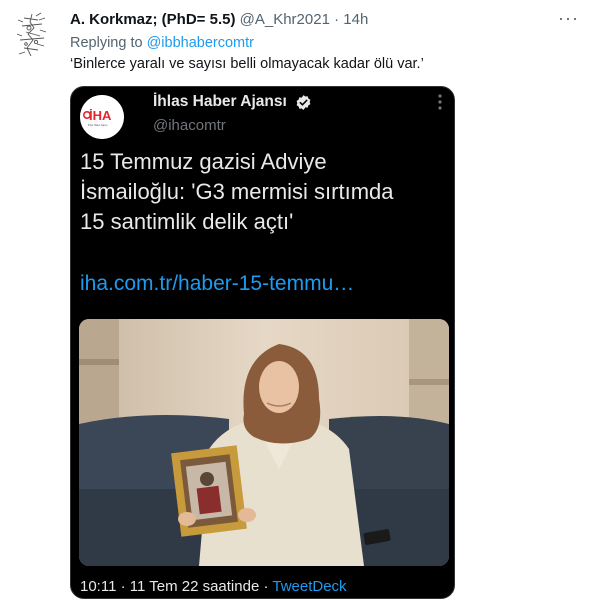 Image resolution: width=590 pixels, height=602 pixels. I want to click on avatar-sketch-icon, so click(32, 35).